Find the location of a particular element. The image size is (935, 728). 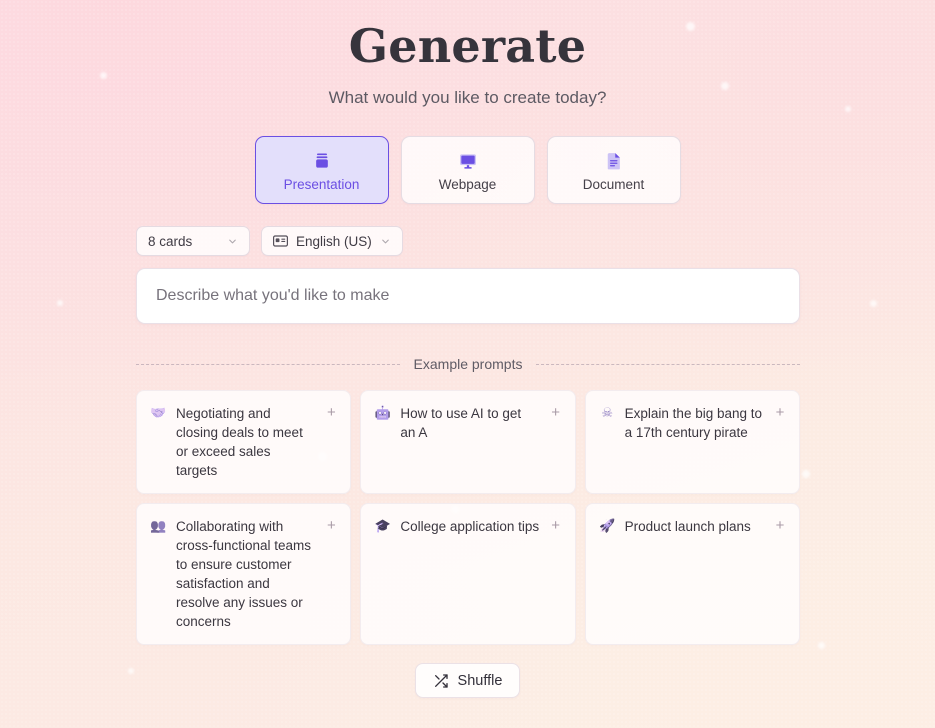

example-prompt-card: 🚀 Product launch plans + is located at coordinates (692, 574).